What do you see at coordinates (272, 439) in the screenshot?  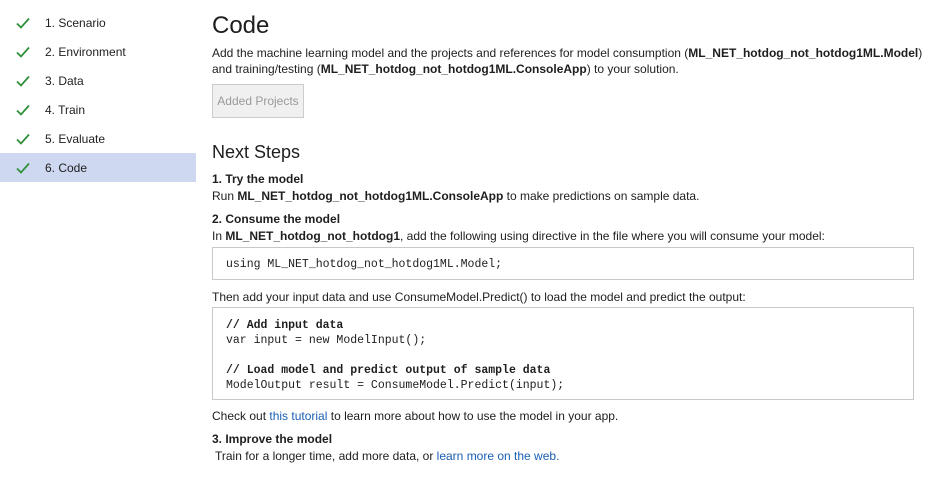 I see `improve-model-heading: 3. Improve the model` at bounding box center [272, 439].